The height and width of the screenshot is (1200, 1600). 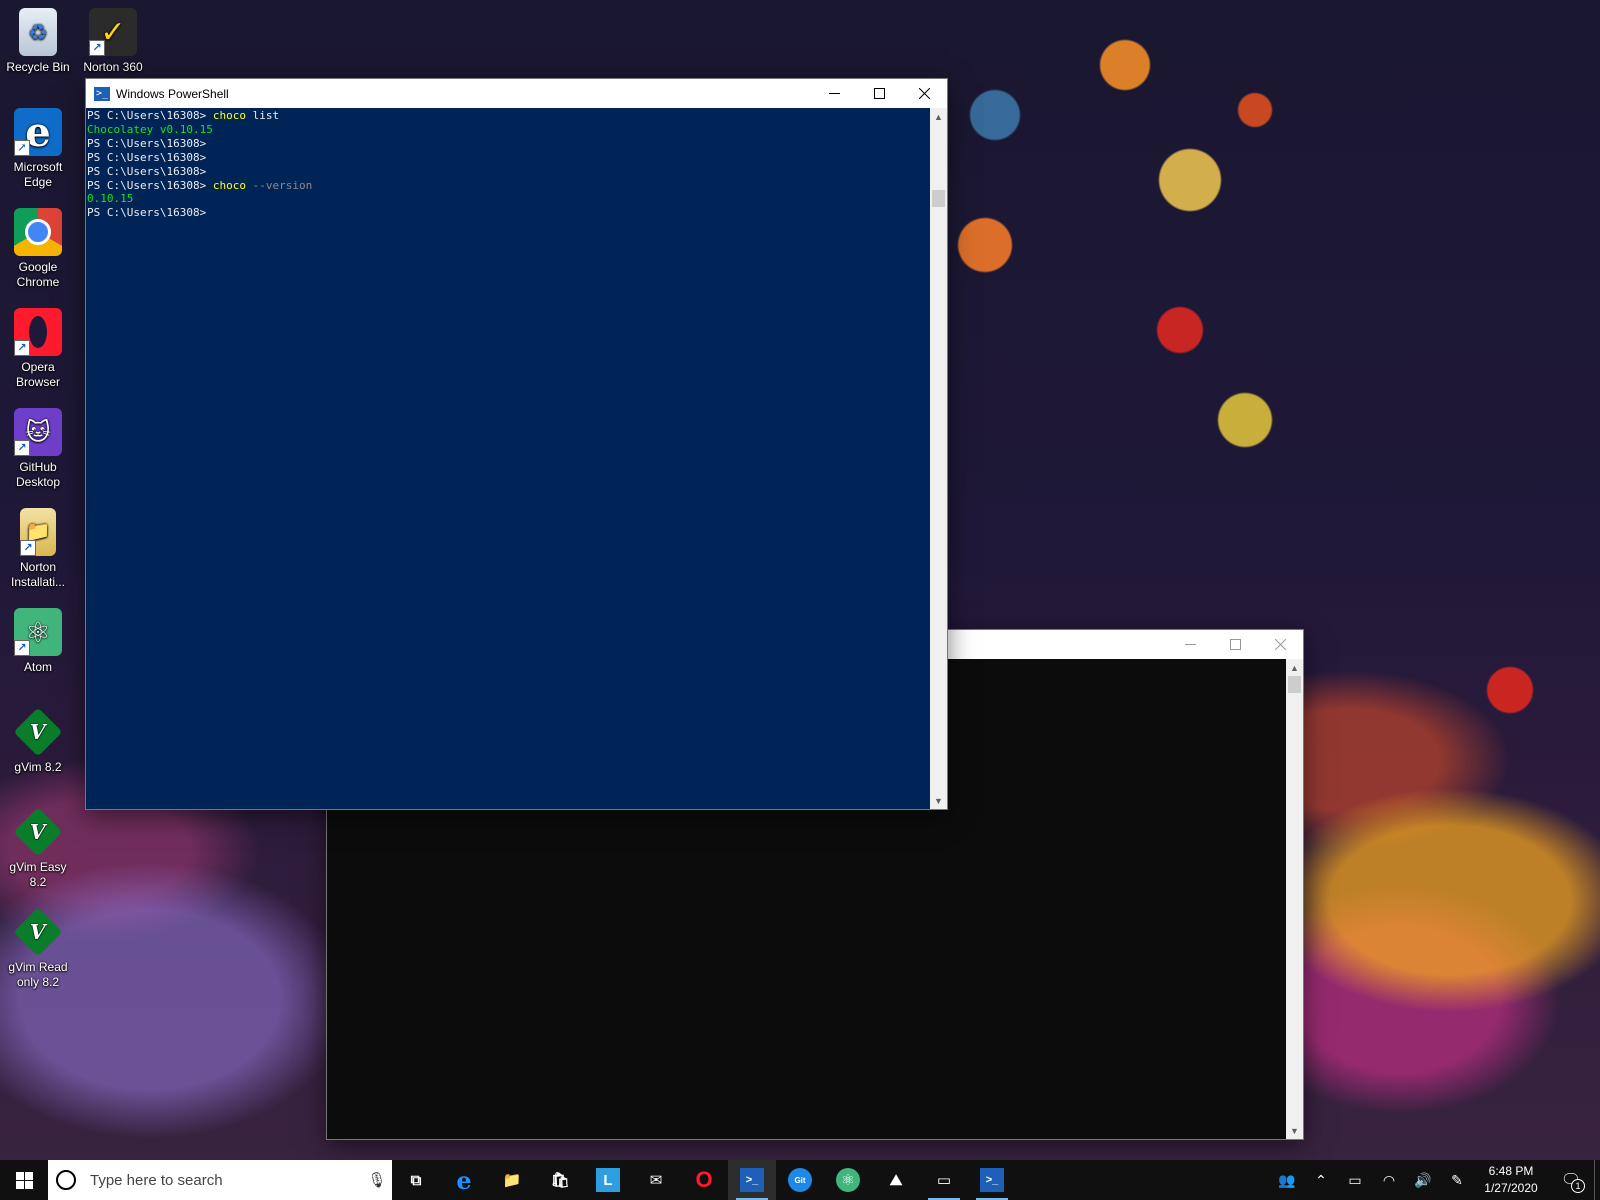 I want to click on taskbar-terminal: ▭, so click(x=944, y=1180).